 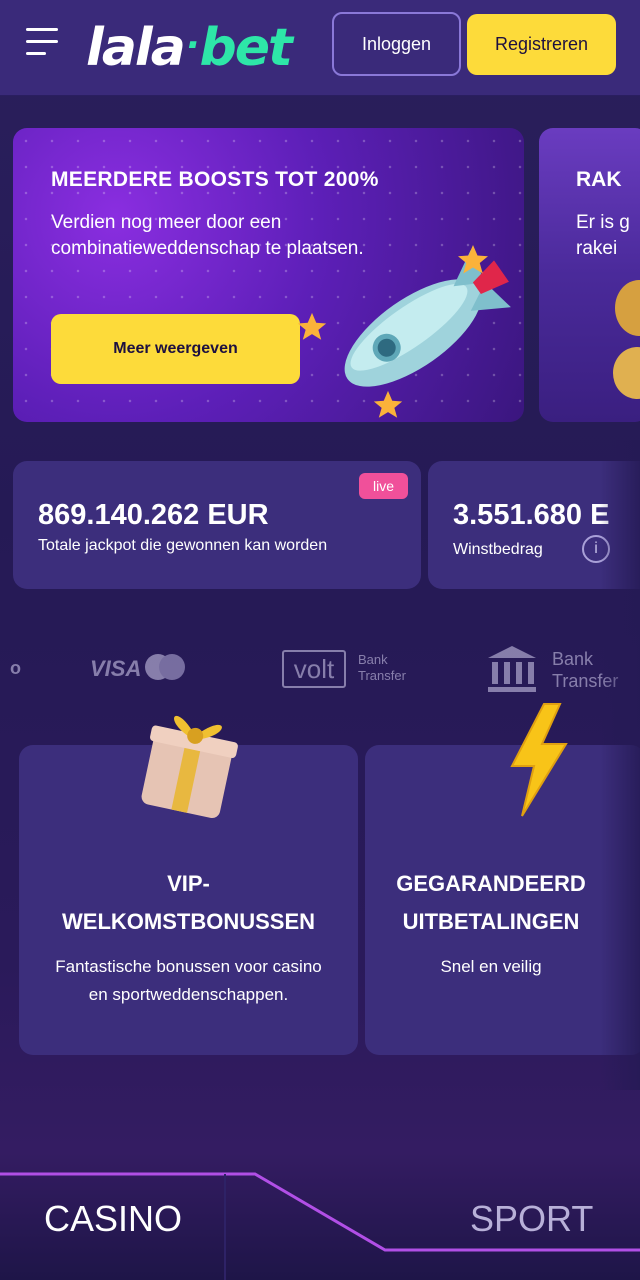 I want to click on payment-methods-strip: o VISA volt Bank Transfer Bank Transfer, so click(x=320, y=670).